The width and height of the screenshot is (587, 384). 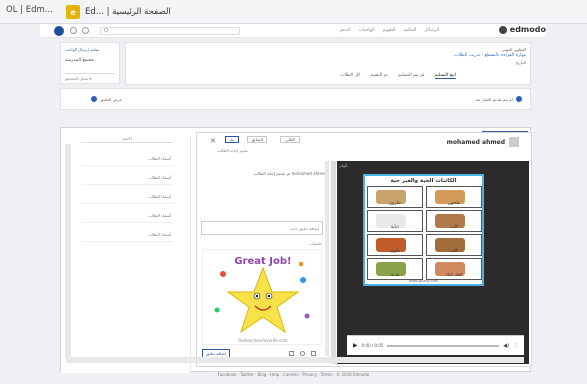 I want to click on prev-button: السابق, so click(x=257, y=139).